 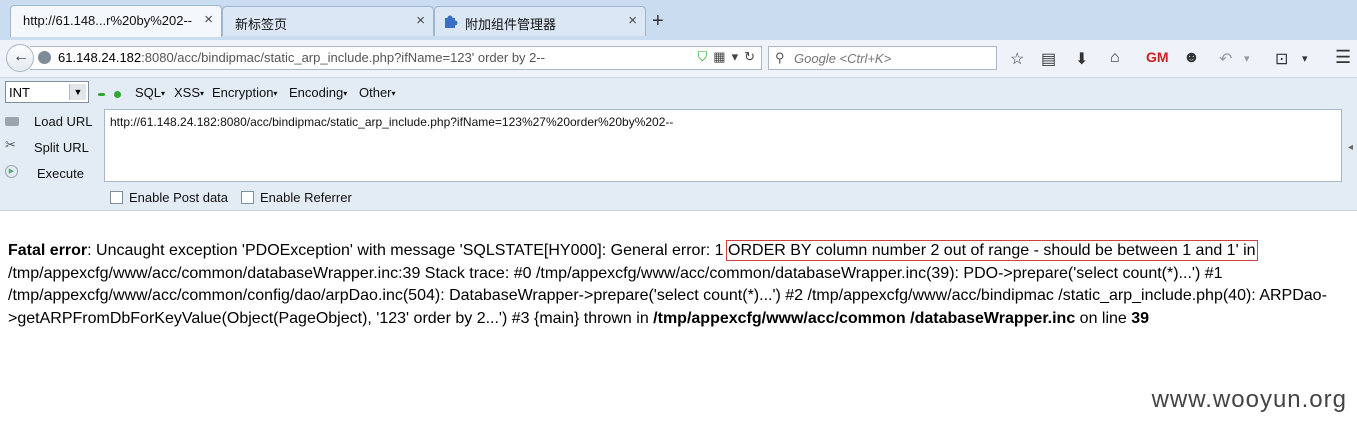 I want to click on scissors-icon: ✂, so click(x=10, y=144).